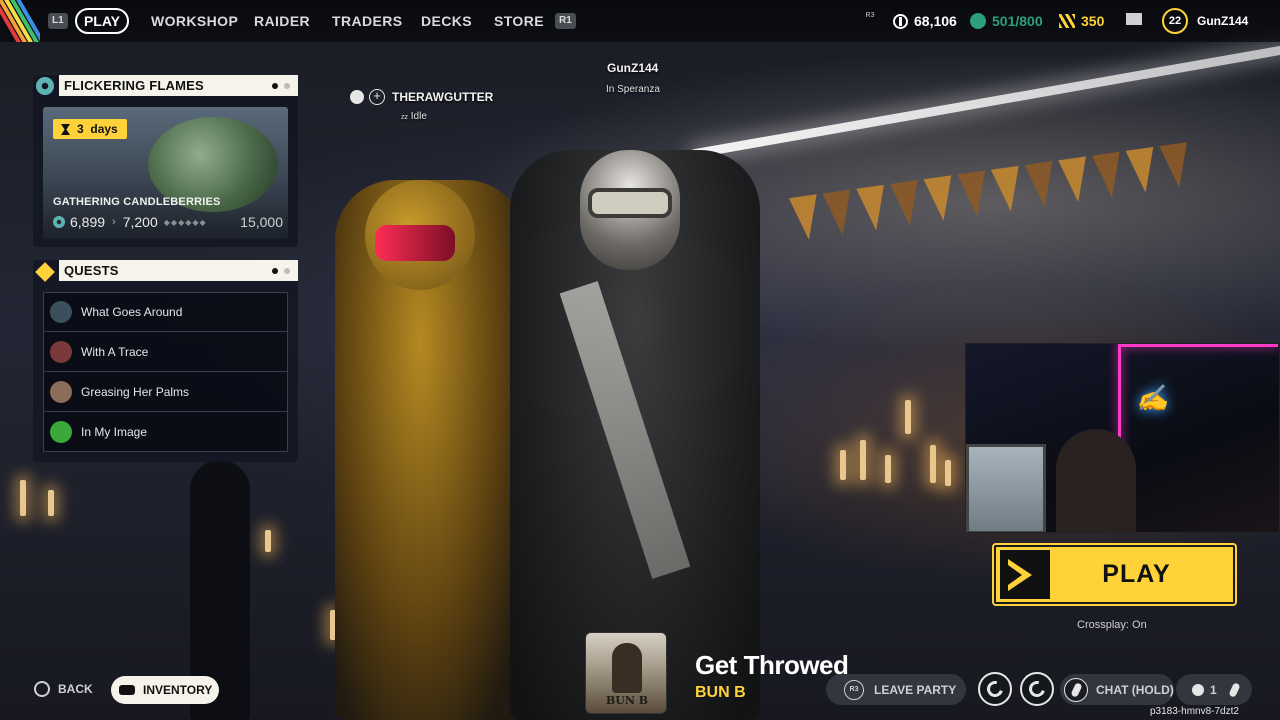  I want to click on raider-profile-button, so click(995, 689).